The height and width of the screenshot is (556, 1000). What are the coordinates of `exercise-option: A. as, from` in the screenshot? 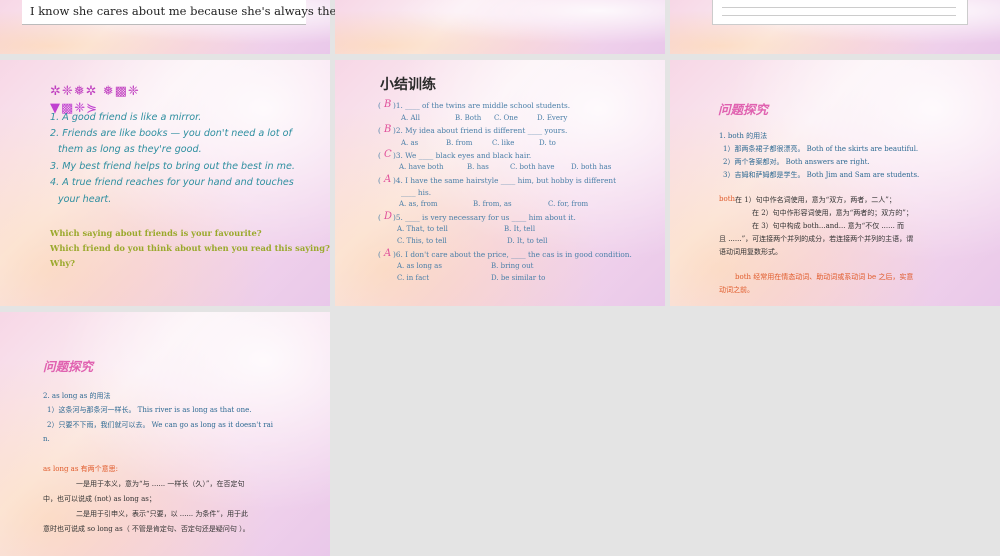 It's located at (418, 204).